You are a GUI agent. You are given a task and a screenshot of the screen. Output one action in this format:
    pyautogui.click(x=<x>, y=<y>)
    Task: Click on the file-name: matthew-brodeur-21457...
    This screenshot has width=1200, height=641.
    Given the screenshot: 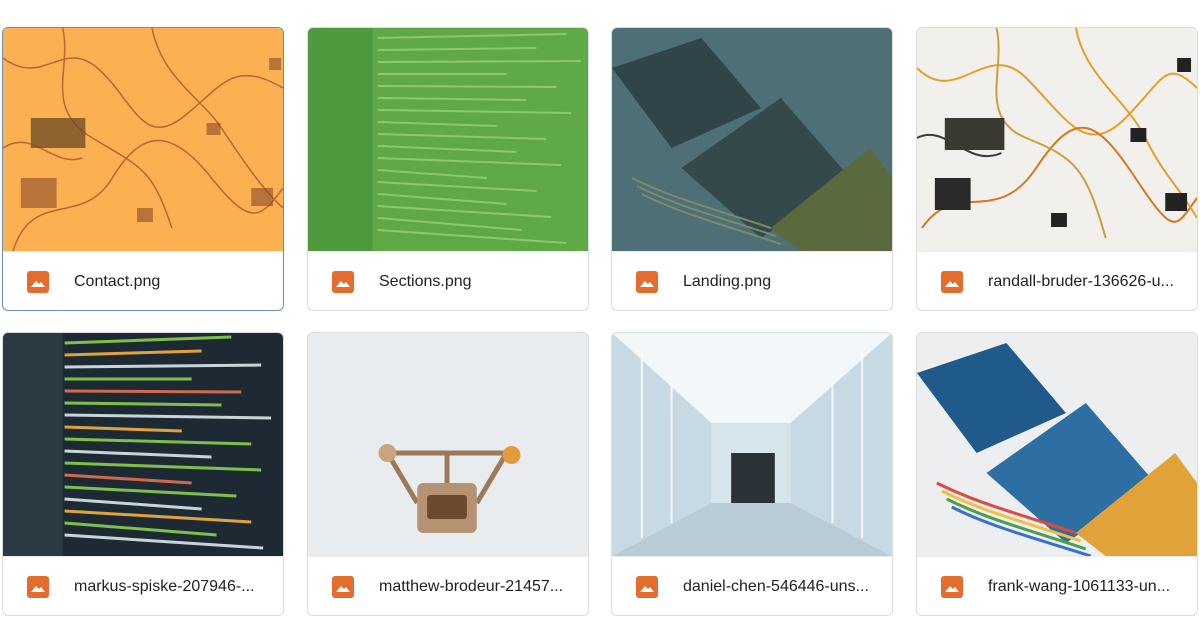 What is the action you would take?
    pyautogui.click(x=471, y=586)
    